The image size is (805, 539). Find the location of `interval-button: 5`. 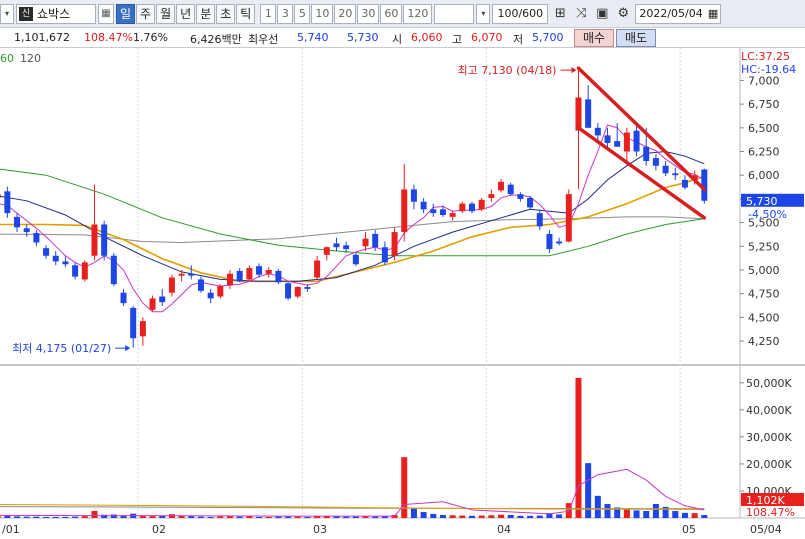

interval-button: 5 is located at coordinates (302, 13).